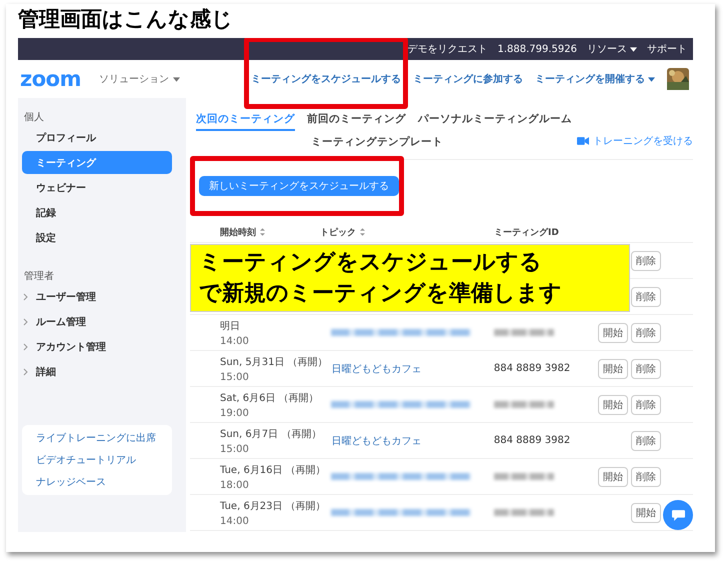 This screenshot has width=723, height=564. Describe the element at coordinates (667, 49) in the screenshot. I see `top-link: サポート` at that location.